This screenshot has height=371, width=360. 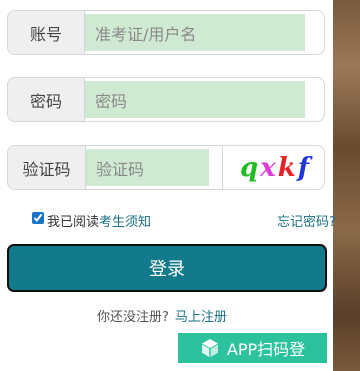 What do you see at coordinates (195, 99) in the screenshot?
I see `password-input: 密码` at bounding box center [195, 99].